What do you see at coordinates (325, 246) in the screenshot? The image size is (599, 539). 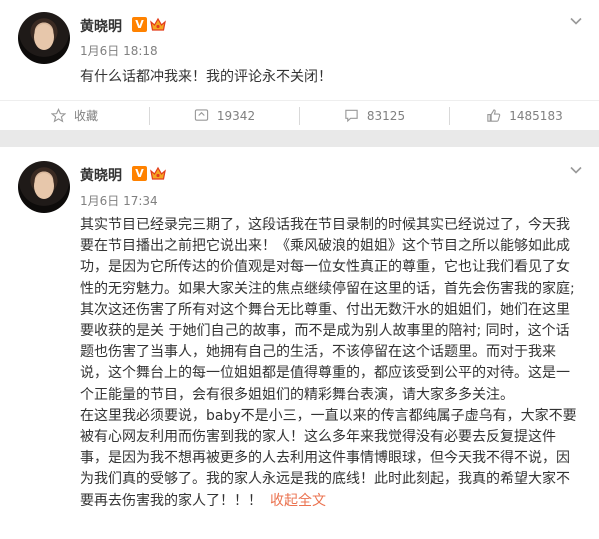 I see `post-text-line: 要在节目播出之前把它说出来！《乘风破浪的姐姐》这个节目之所以能够如此成` at bounding box center [325, 246].